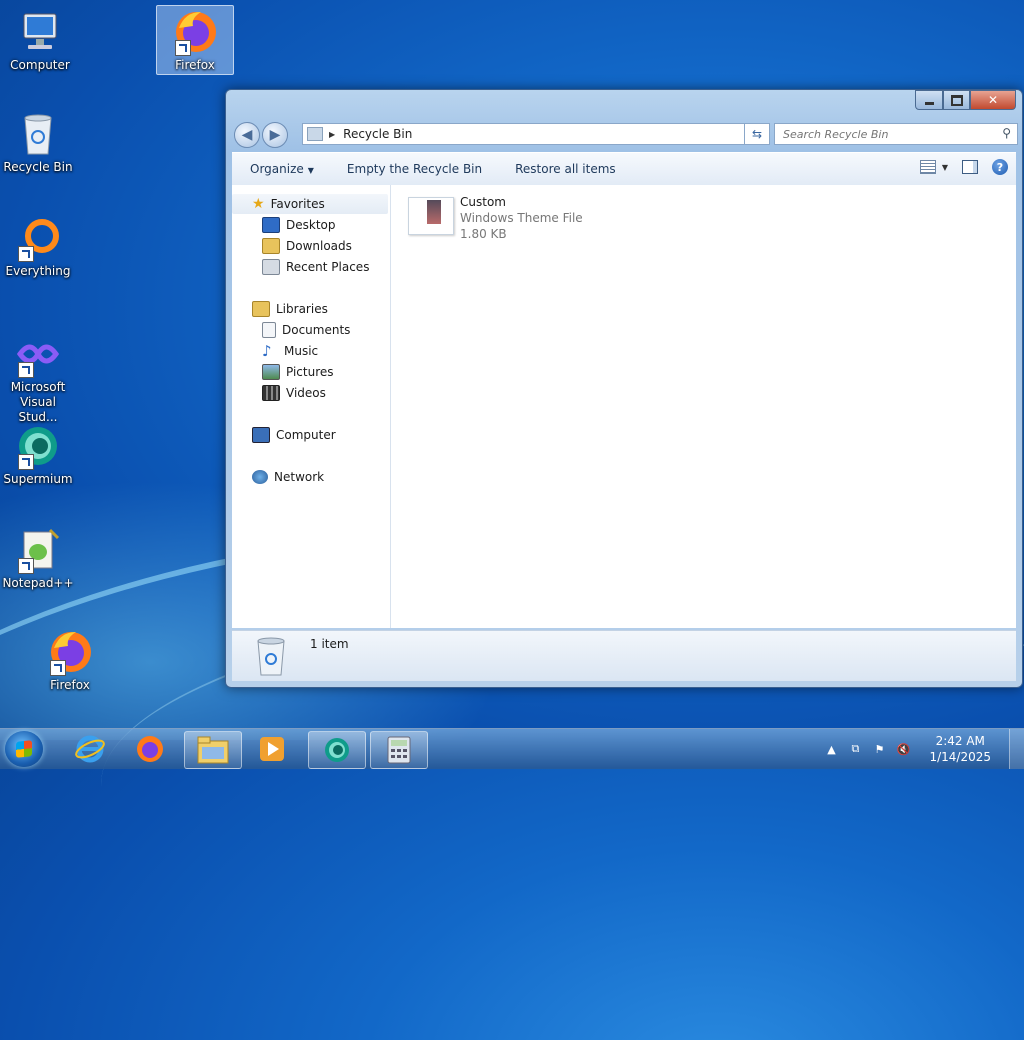 This screenshot has width=1024, height=1040. Describe the element at coordinates (267, 351) in the screenshot. I see `music-icon: ♪` at that location.